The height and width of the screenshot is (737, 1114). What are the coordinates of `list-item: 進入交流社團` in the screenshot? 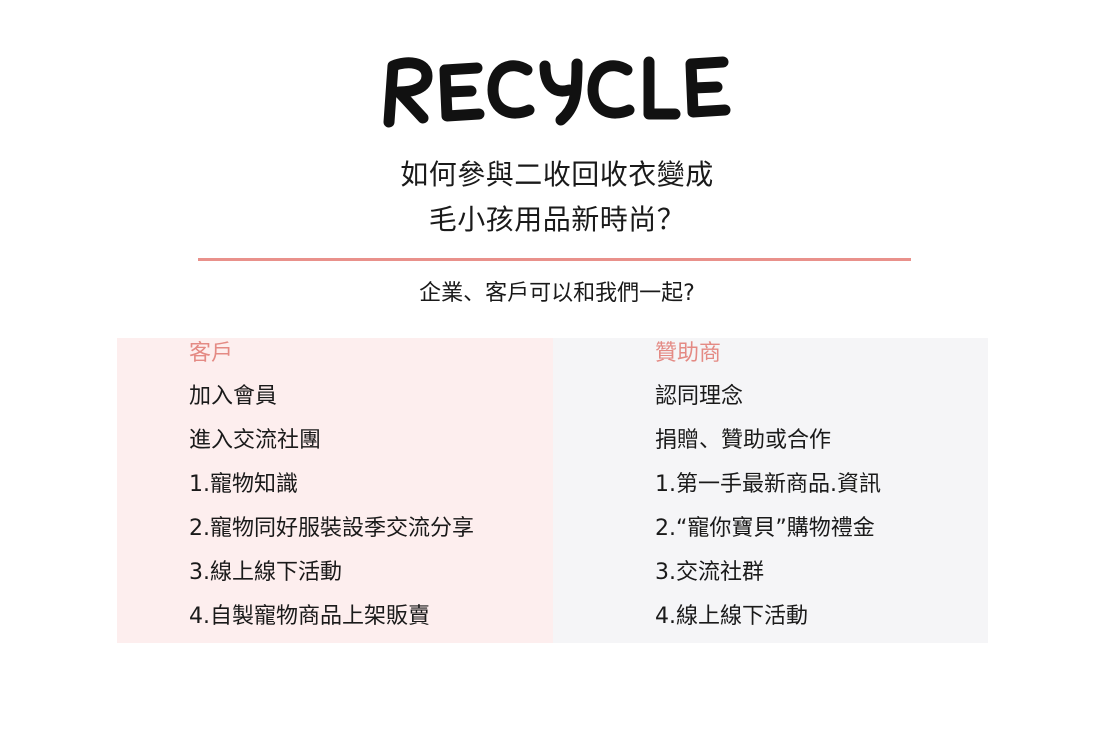 It's located at (255, 440).